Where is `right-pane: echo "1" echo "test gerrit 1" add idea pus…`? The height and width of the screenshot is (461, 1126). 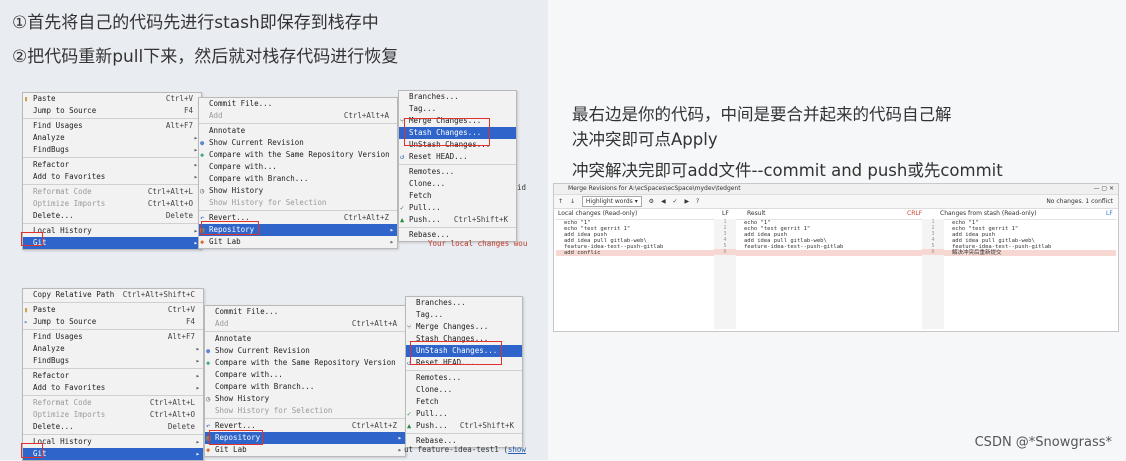 right-pane: echo "1" echo "test gerrit 1" add idea pus… is located at coordinates (1030, 274).